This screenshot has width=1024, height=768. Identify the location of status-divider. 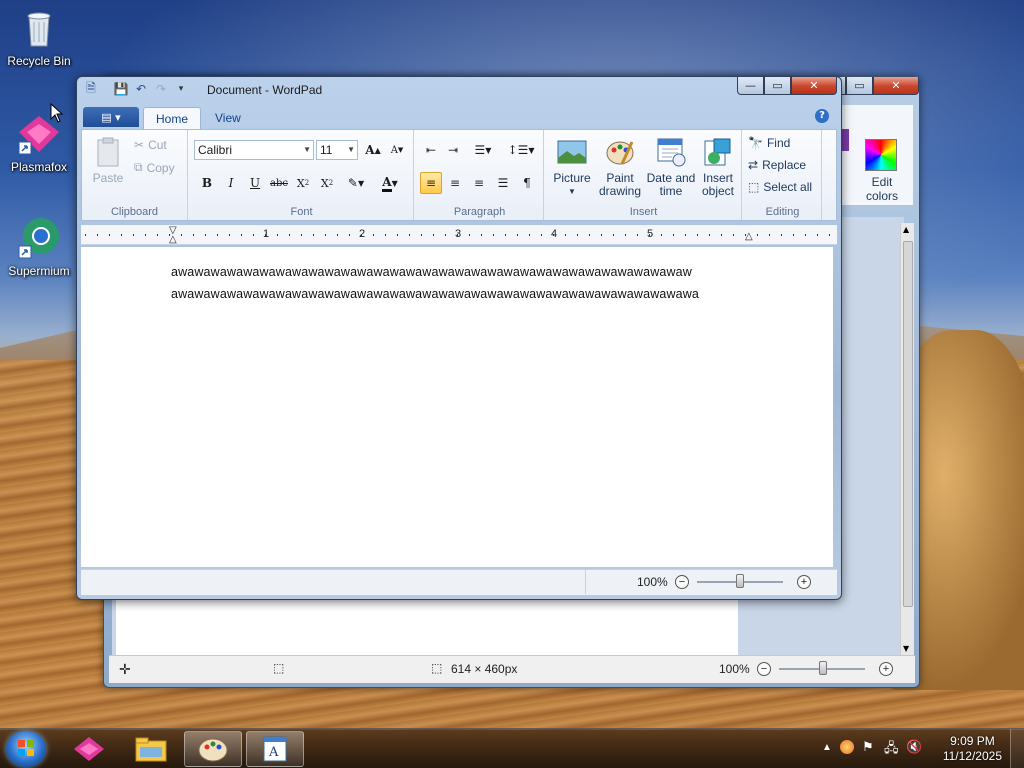
(585, 582).